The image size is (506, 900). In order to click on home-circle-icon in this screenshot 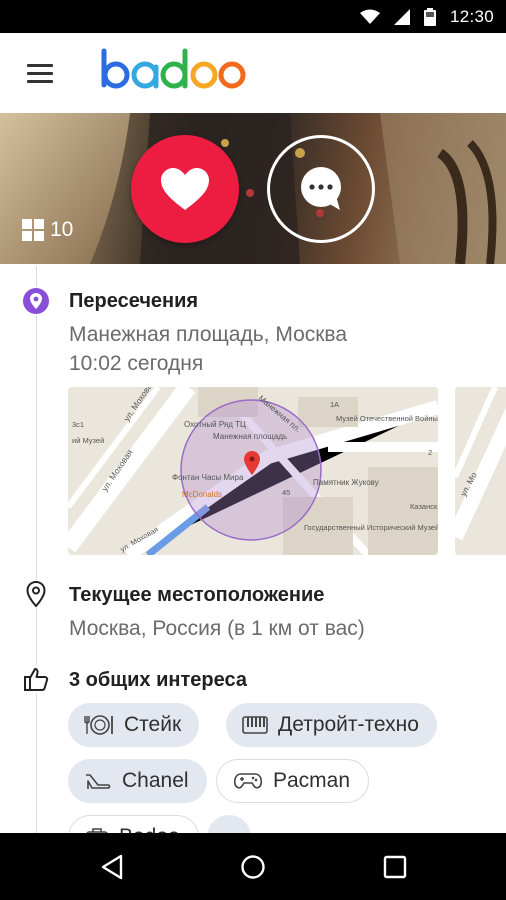, I will do `click(253, 867)`.